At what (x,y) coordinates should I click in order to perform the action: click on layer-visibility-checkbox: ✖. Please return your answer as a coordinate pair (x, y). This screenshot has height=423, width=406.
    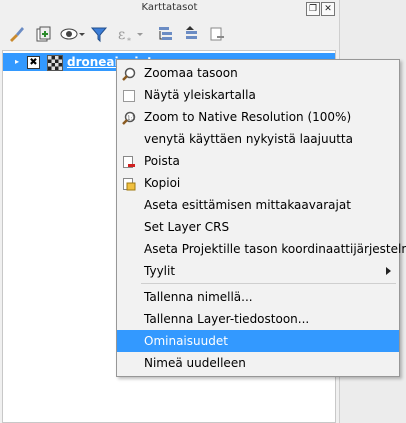
    Looking at the image, I should click on (33, 62).